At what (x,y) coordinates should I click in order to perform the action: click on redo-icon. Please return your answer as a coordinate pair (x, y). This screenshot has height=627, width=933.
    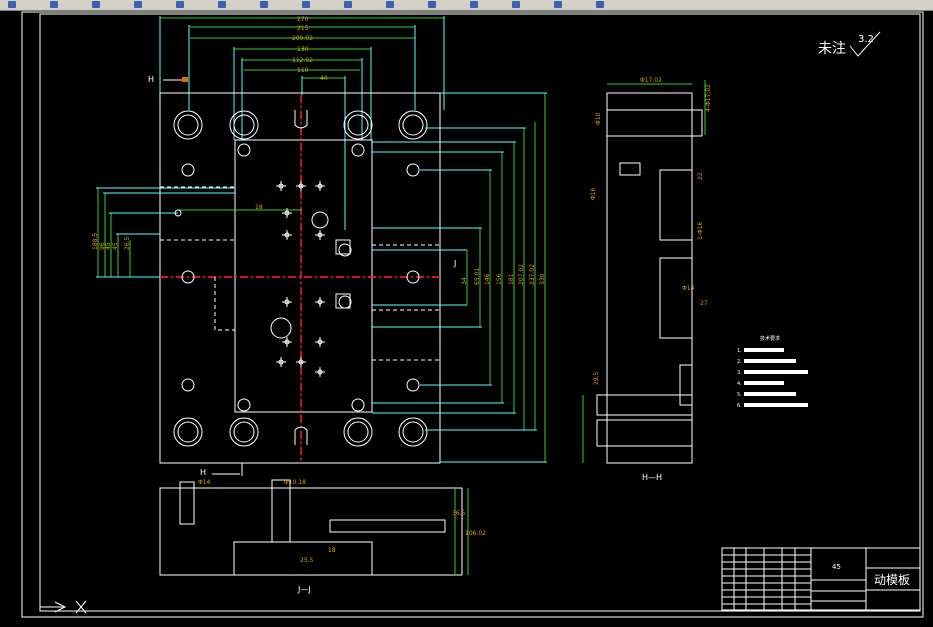
    Looking at the image, I should click on (222, 4).